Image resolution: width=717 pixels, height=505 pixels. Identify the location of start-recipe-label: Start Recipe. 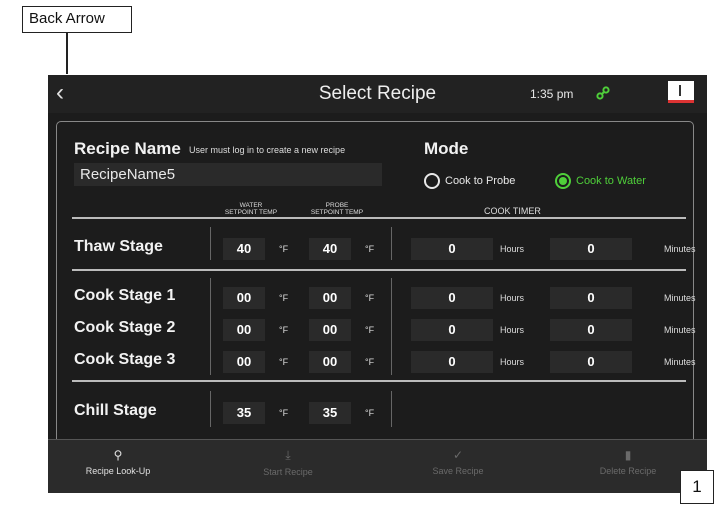
(288, 472).